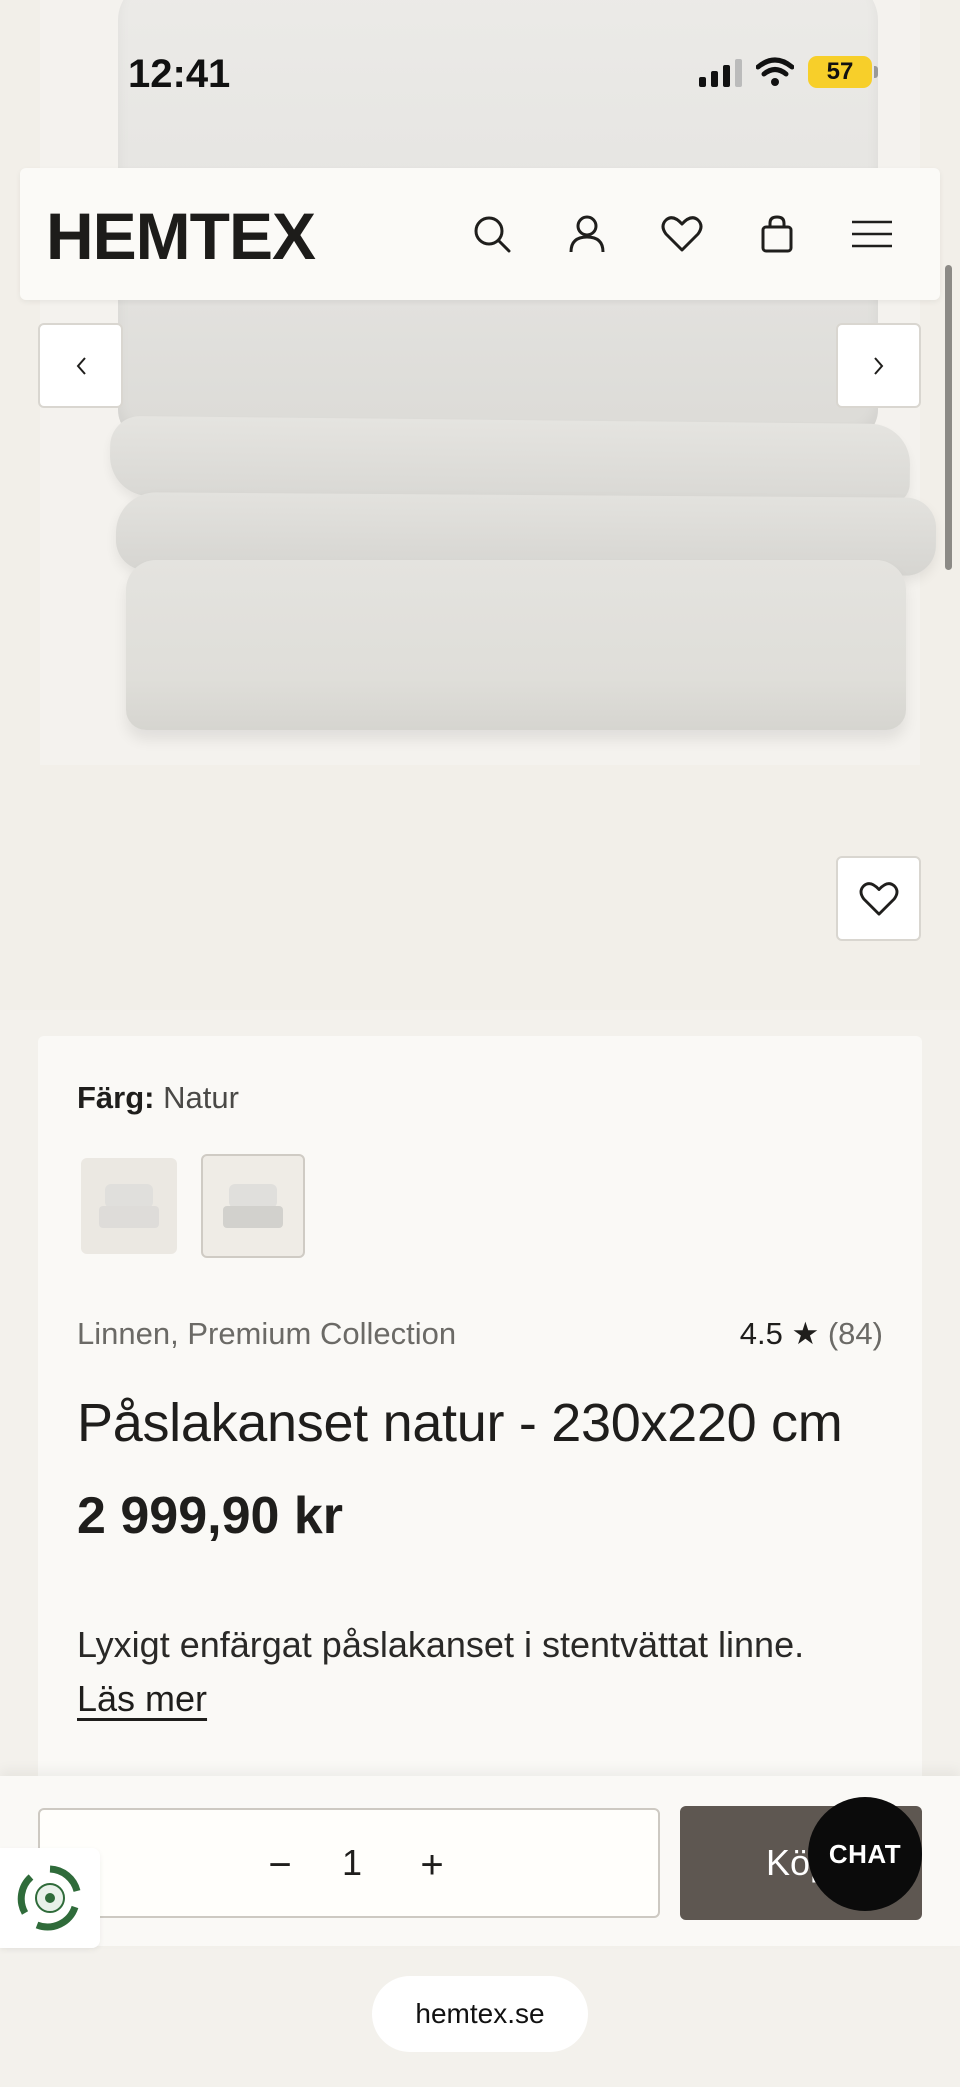  I want to click on rating-count: (84), so click(855, 1333).